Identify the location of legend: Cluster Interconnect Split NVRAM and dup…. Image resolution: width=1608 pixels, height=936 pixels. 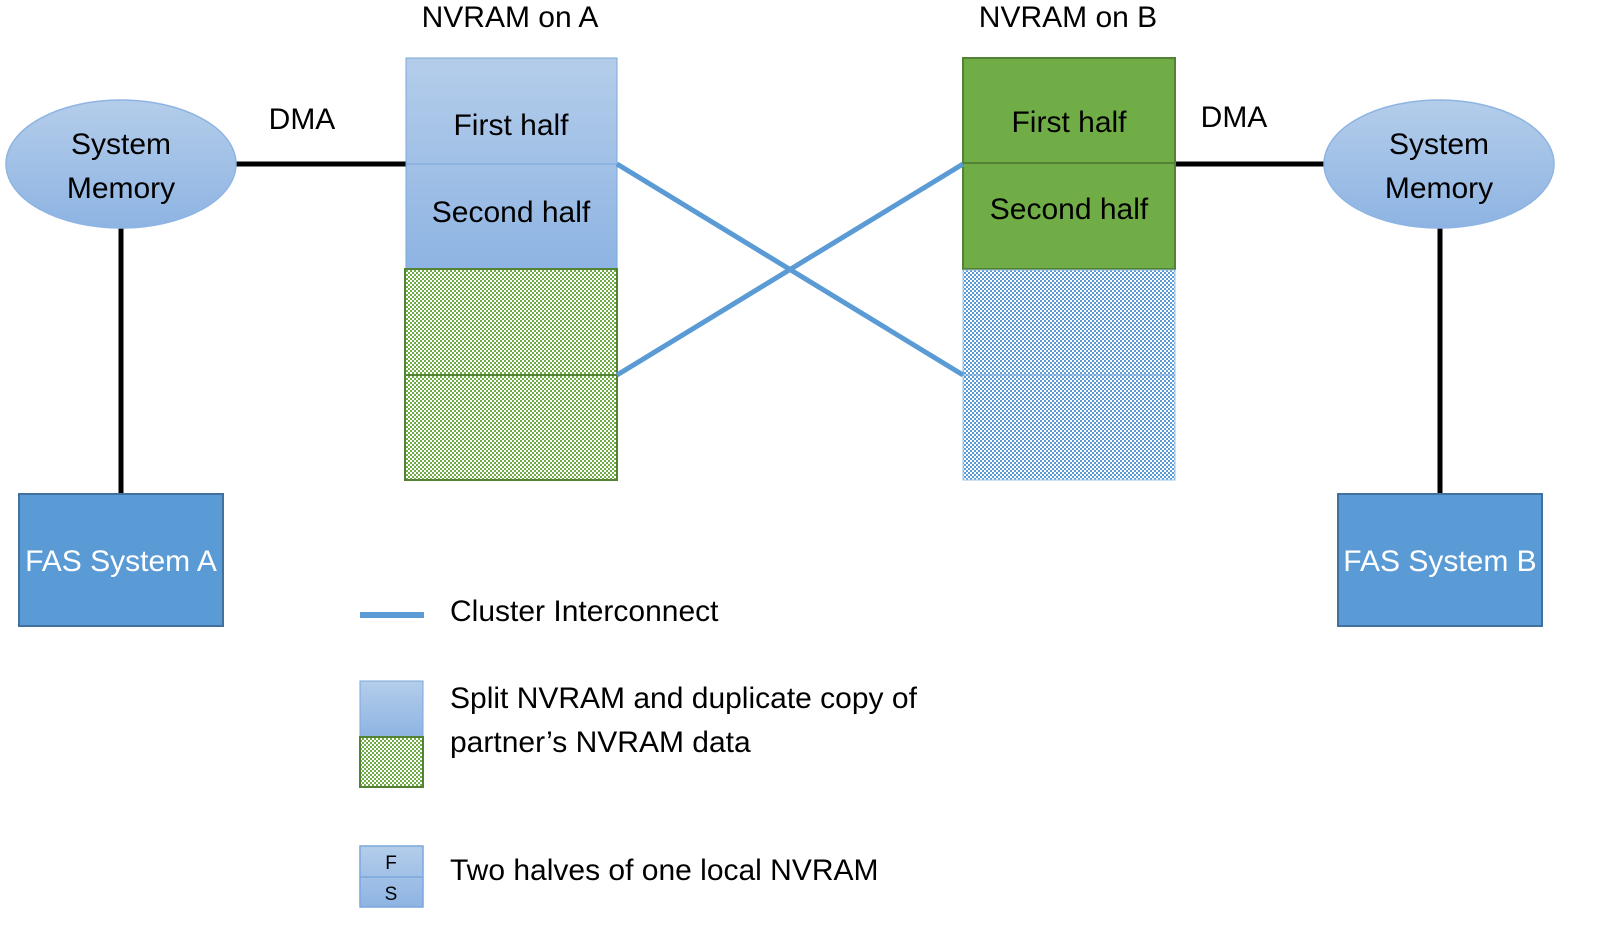
(638, 751).